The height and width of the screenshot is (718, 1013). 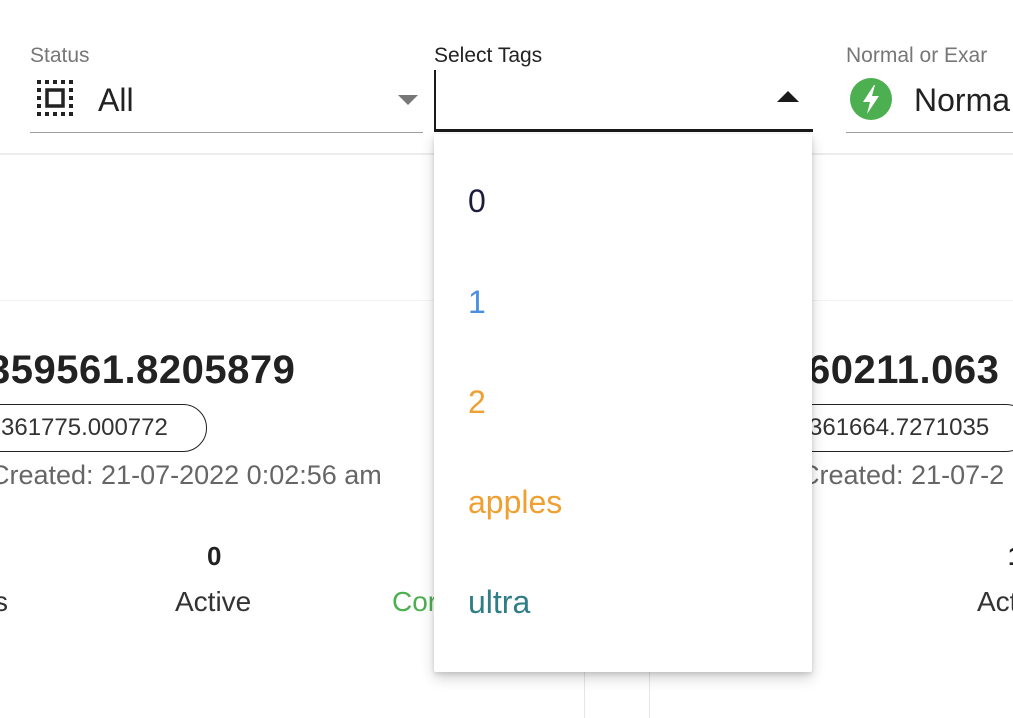 I want to click on stat-label: s, so click(x=4, y=601).